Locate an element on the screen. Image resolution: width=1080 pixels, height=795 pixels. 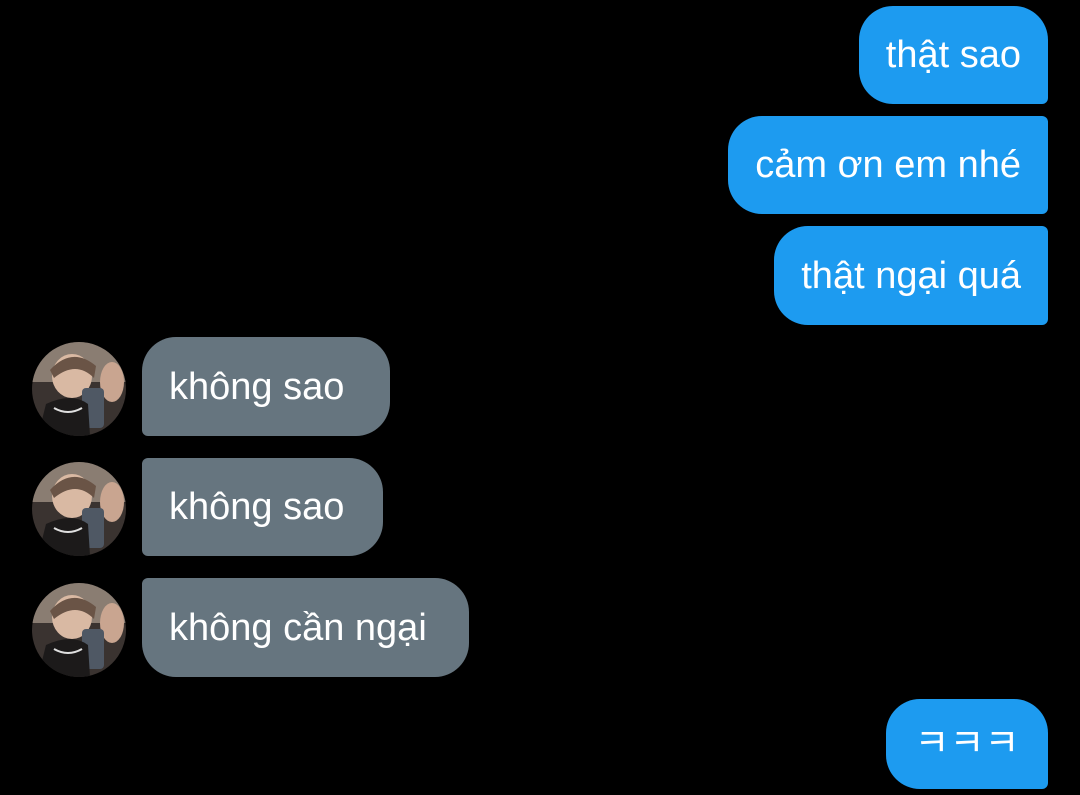
message-text: thật ngại quá is located at coordinates (911, 275).